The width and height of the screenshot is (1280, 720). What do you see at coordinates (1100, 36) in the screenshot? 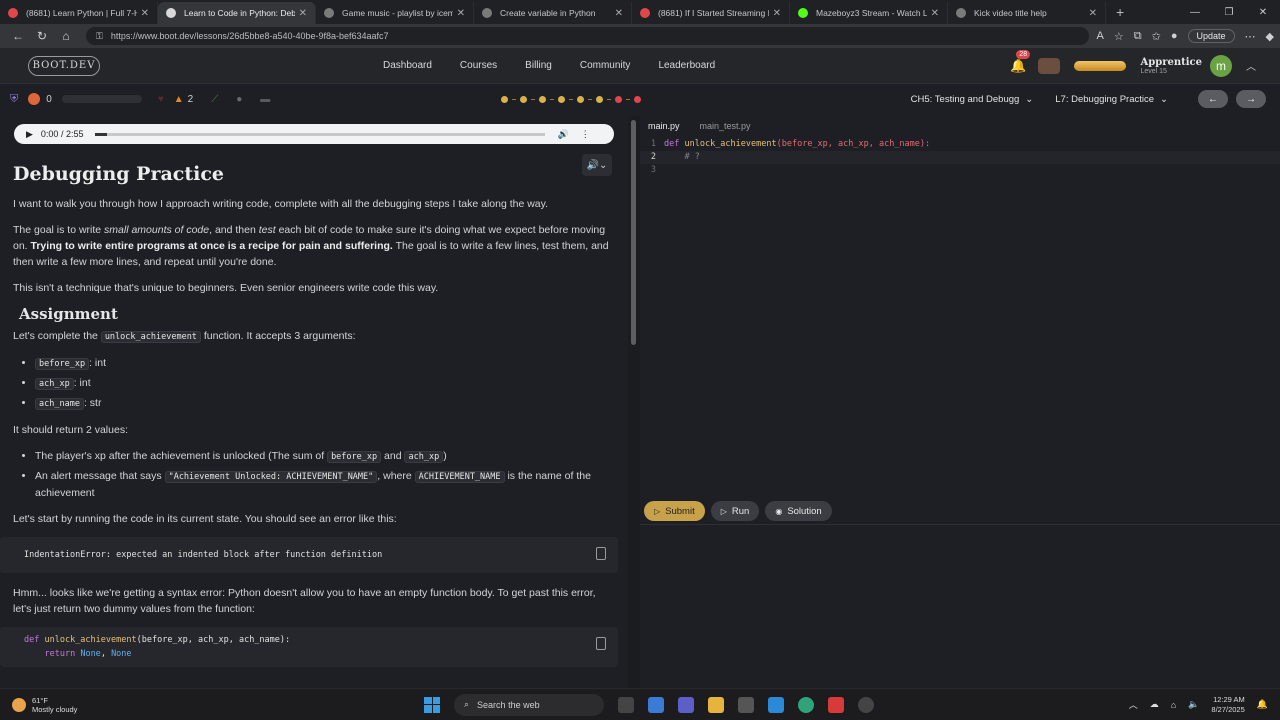
I see `read-aloud-icon: A` at bounding box center [1100, 36].